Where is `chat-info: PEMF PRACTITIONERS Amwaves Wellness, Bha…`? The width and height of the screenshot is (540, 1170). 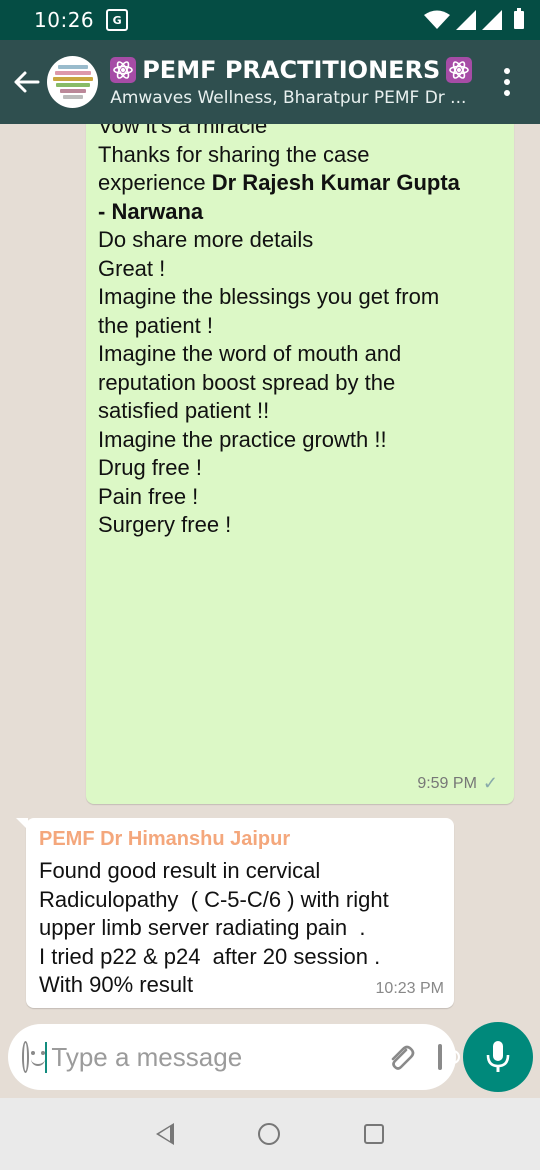
chat-info: PEMF PRACTITIONERS Amwaves Wellness, Bha… is located at coordinates (301, 82).